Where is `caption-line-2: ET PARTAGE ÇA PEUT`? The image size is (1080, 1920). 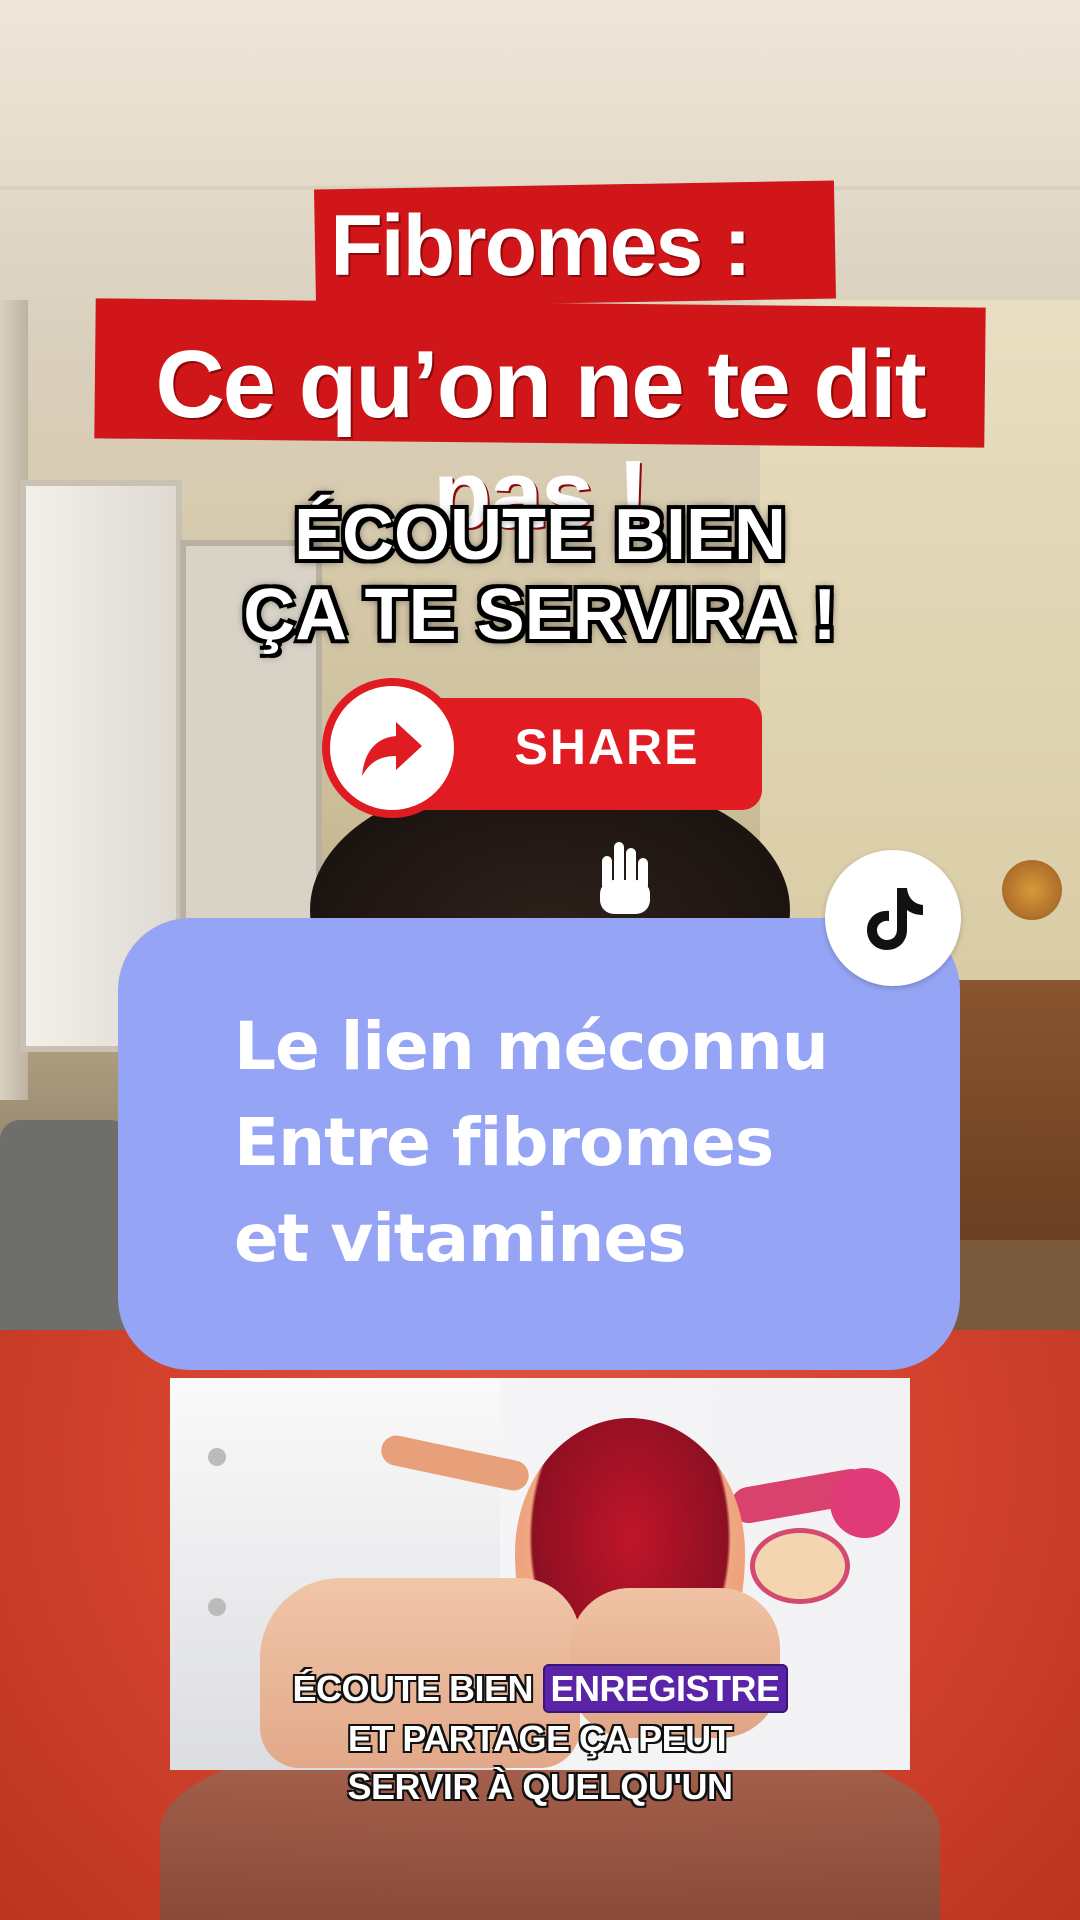 caption-line-2: ET PARTAGE ÇA PEUT is located at coordinates (540, 1738).